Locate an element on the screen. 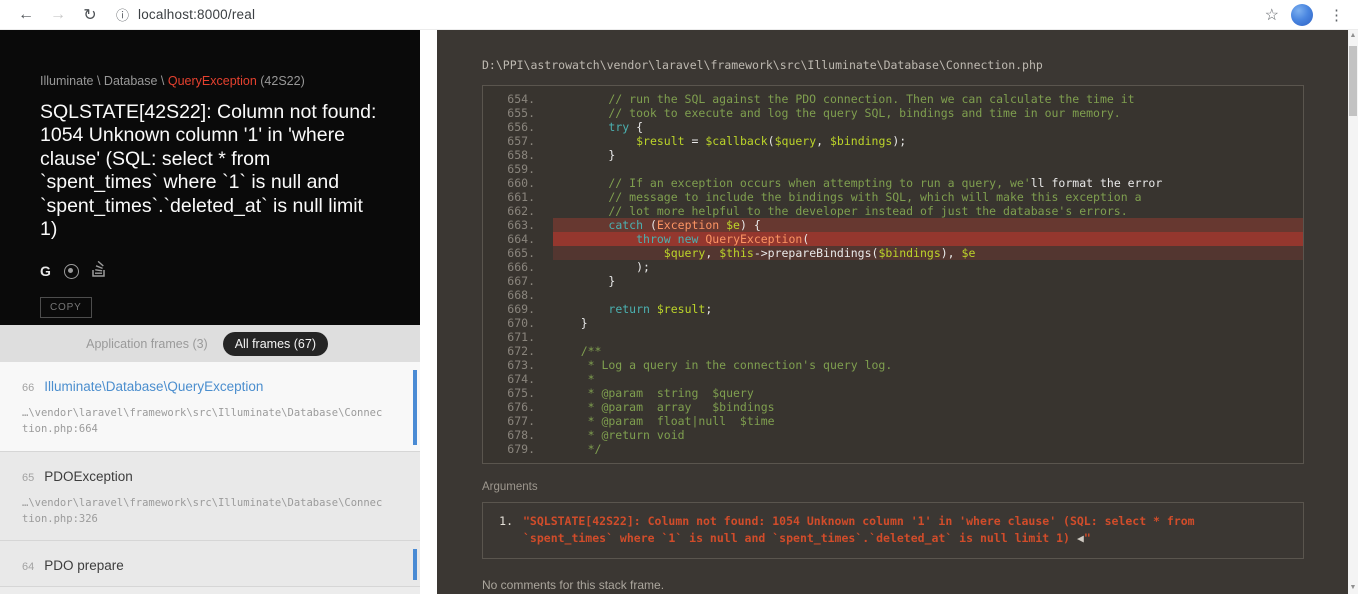  collapse-marker-icon: ◀ is located at coordinates (1080, 538).